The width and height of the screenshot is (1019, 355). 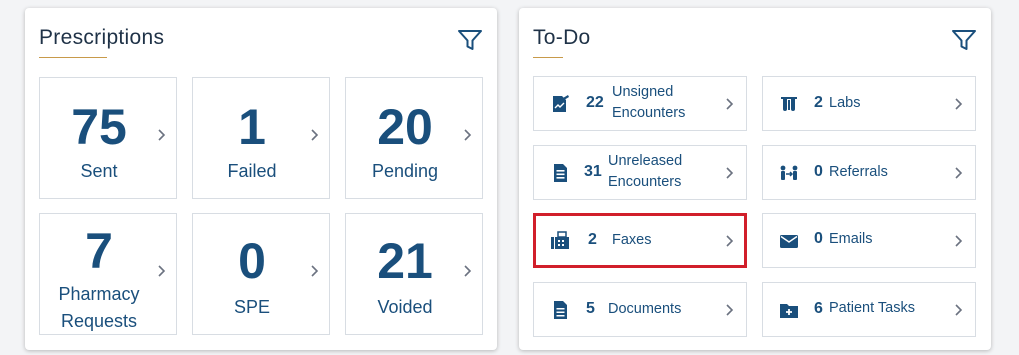 I want to click on todo-item-unsigned-encounters: 22 Unsigned Encounters, so click(x=640, y=103).